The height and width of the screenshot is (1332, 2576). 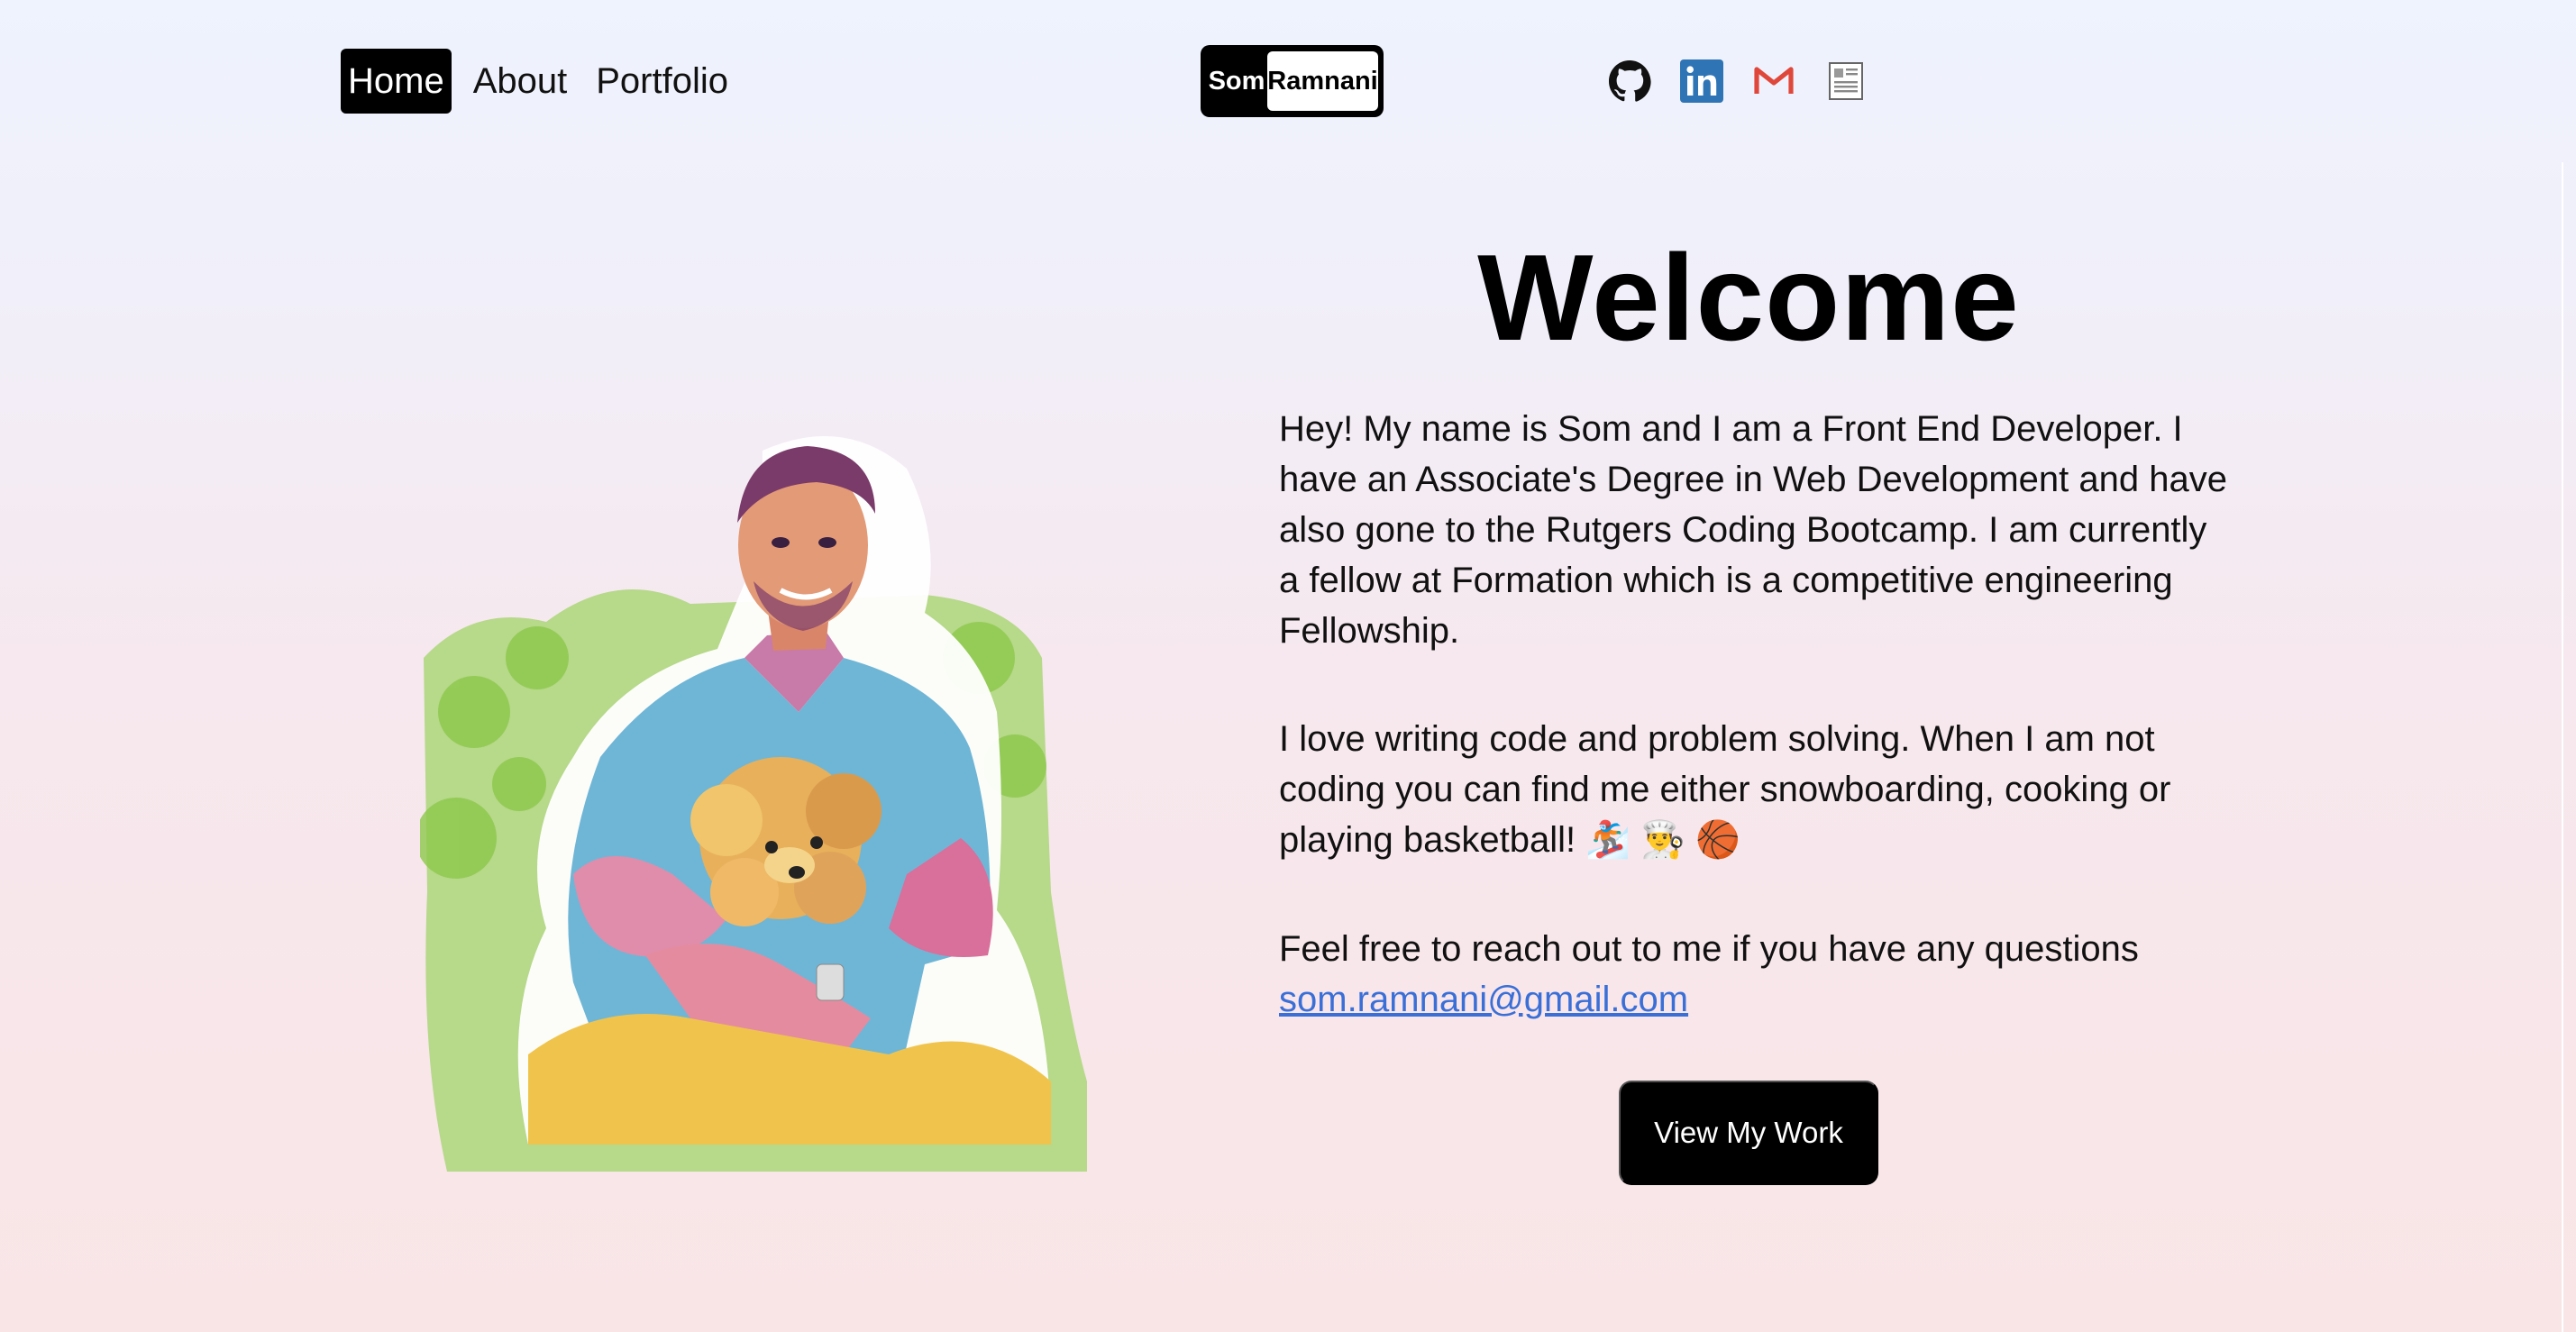 What do you see at coordinates (1629, 81) in the screenshot?
I see `github-icon` at bounding box center [1629, 81].